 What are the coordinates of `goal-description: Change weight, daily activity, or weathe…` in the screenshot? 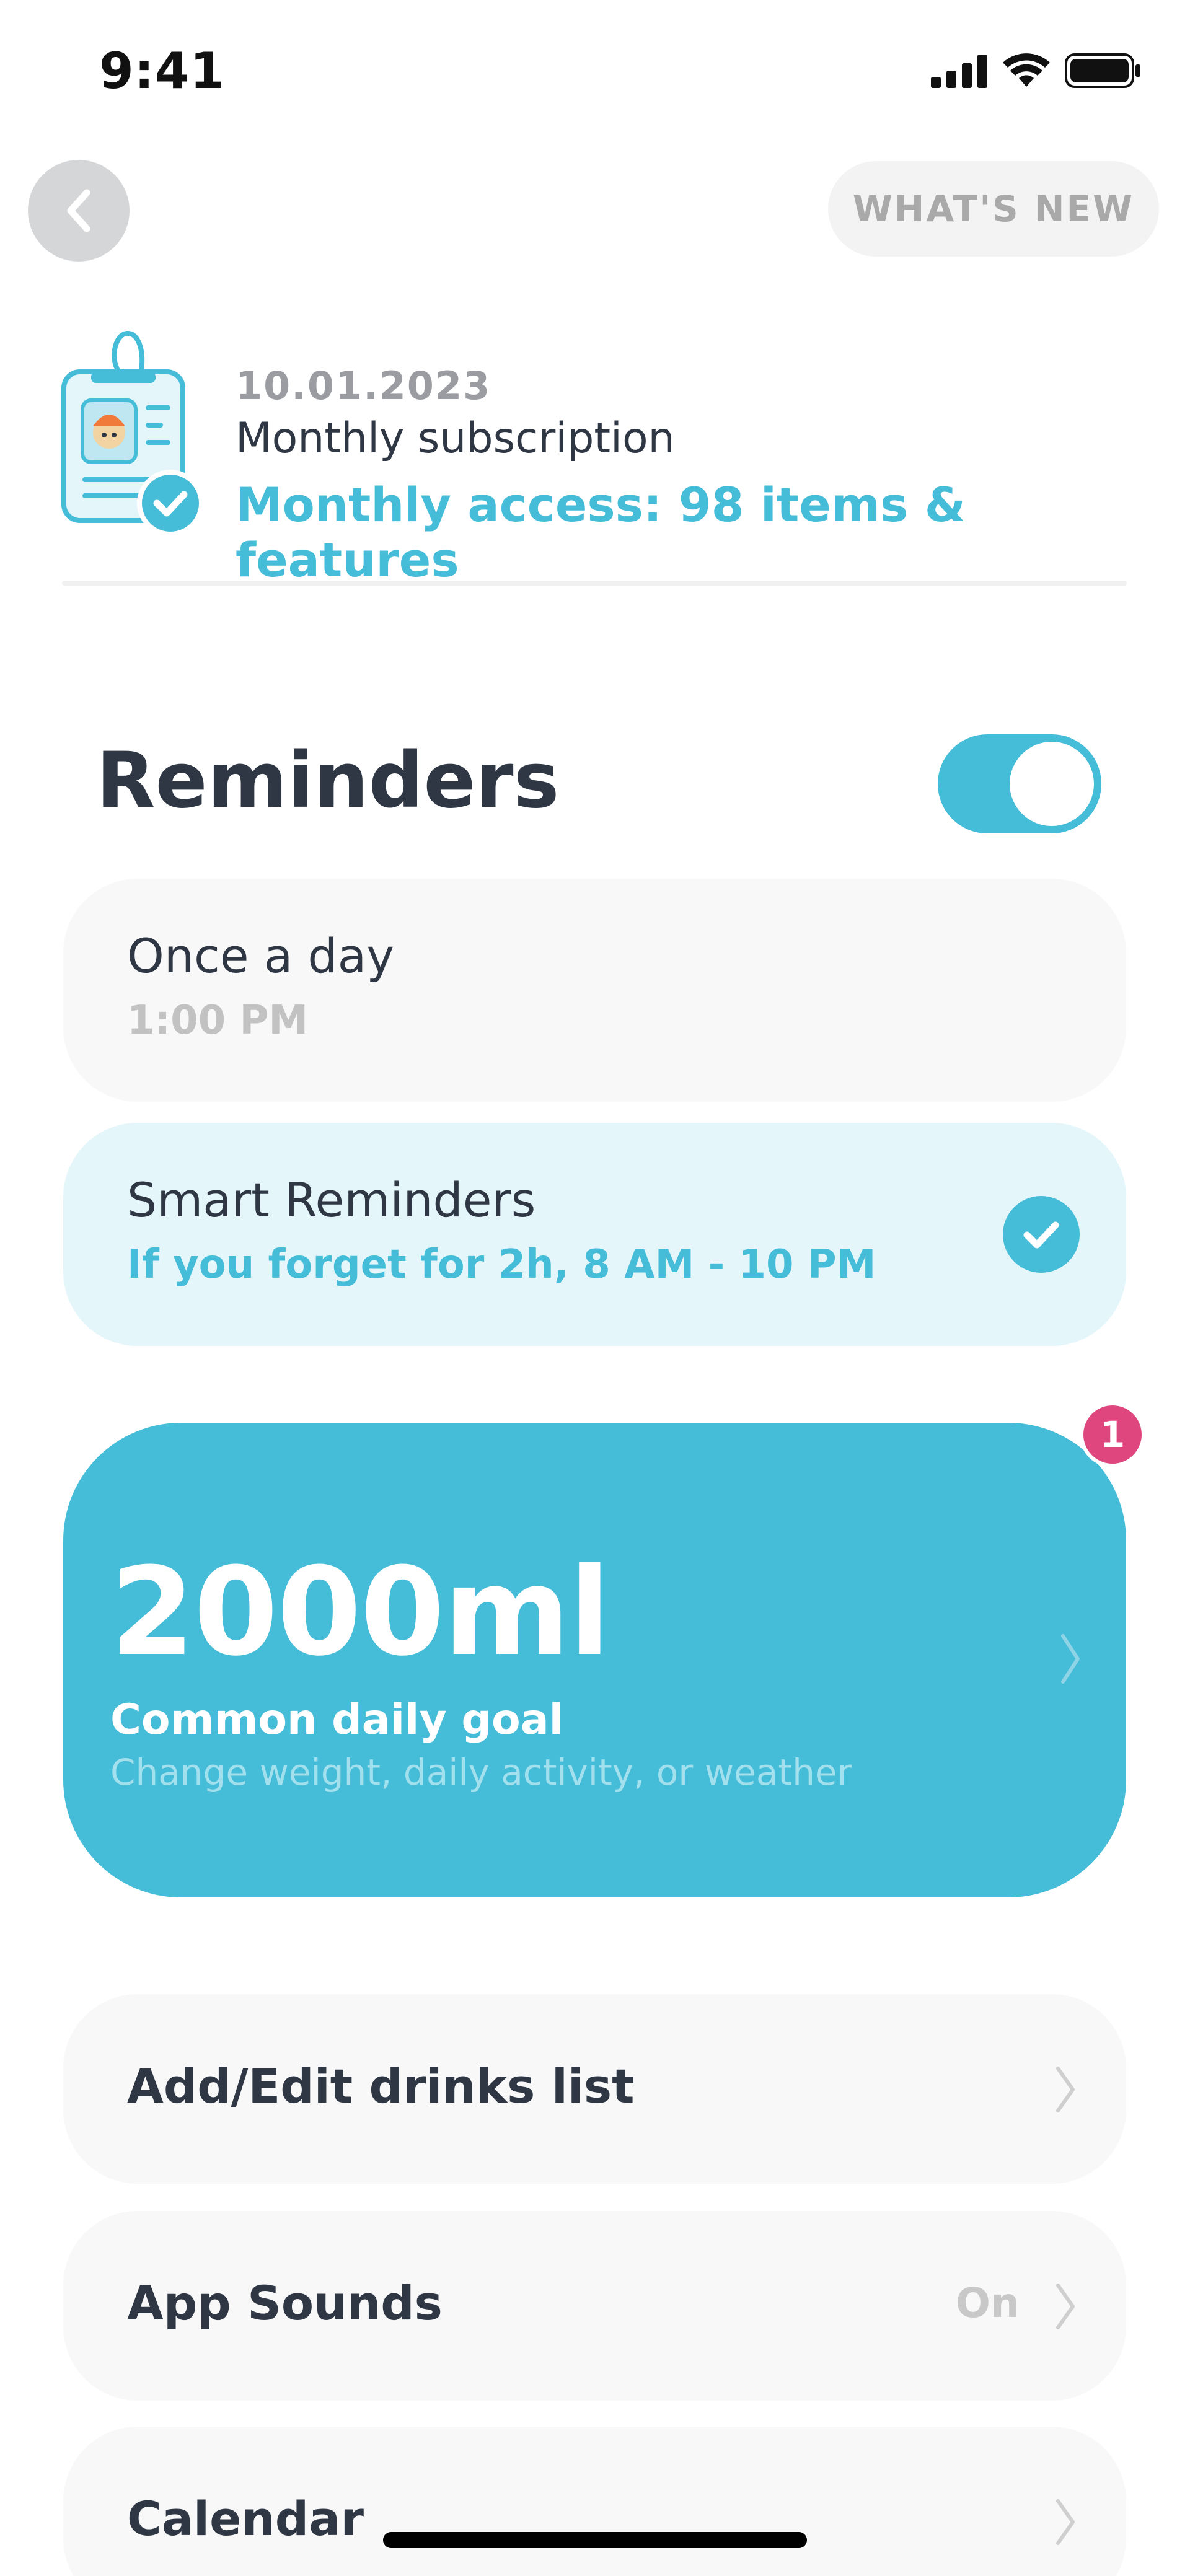 It's located at (481, 1772).